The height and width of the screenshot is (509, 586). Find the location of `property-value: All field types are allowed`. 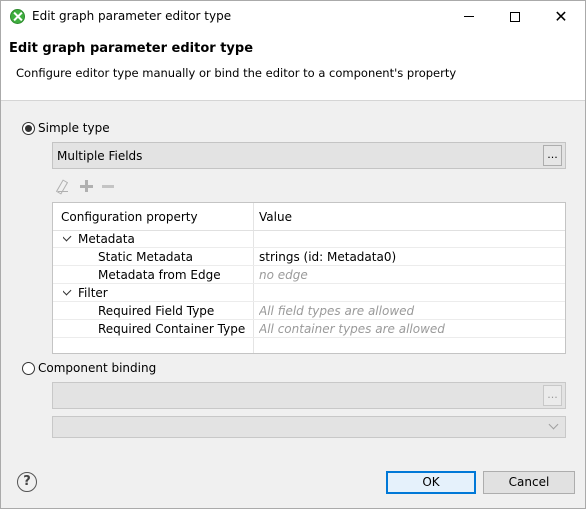

property-value: All field types are allowed is located at coordinates (409, 311).